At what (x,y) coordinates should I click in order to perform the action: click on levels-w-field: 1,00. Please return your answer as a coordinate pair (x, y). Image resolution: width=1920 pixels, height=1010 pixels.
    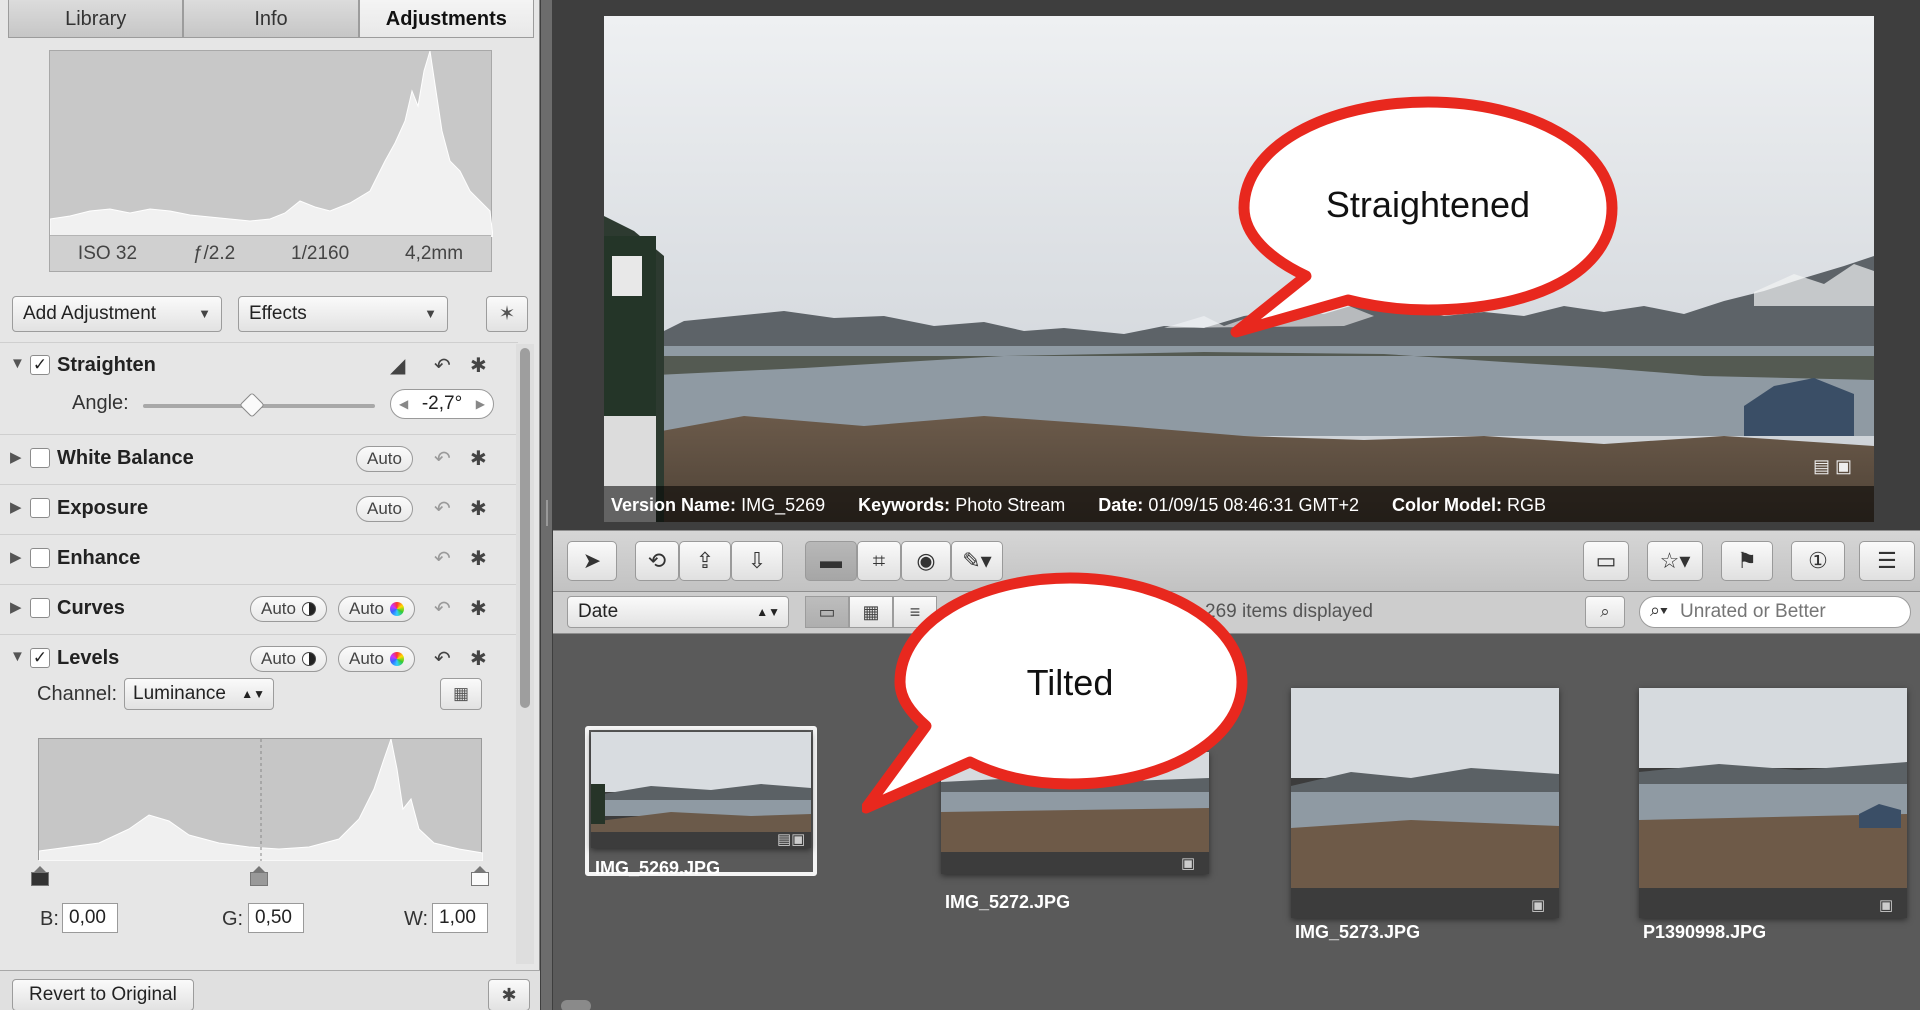
    Looking at the image, I should click on (460, 918).